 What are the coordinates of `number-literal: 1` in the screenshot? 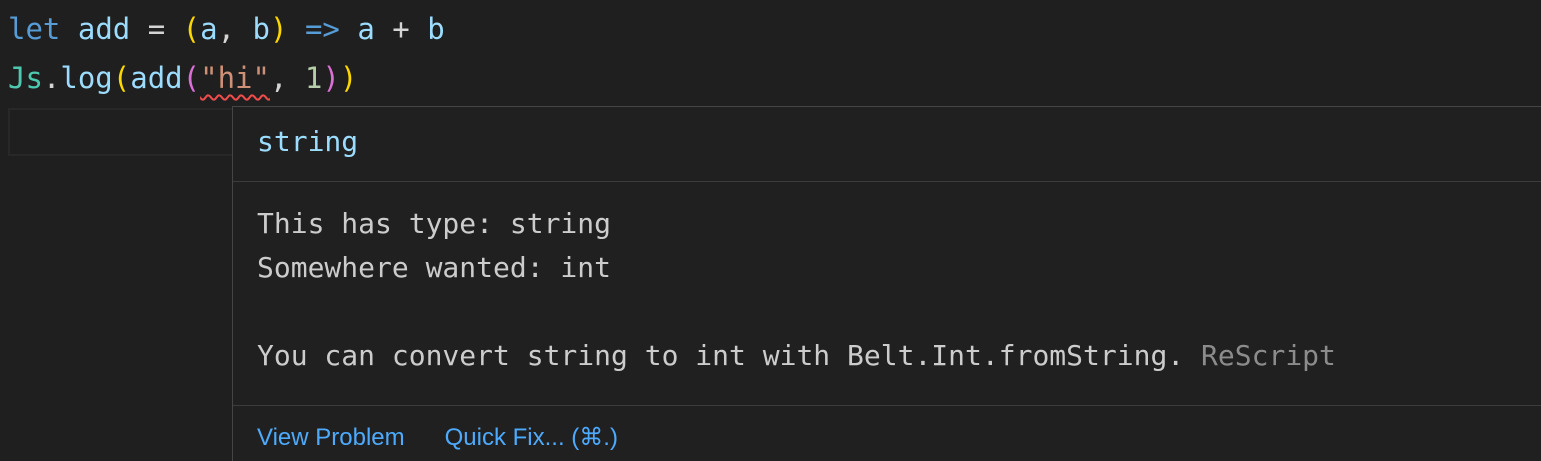 It's located at (313, 78).